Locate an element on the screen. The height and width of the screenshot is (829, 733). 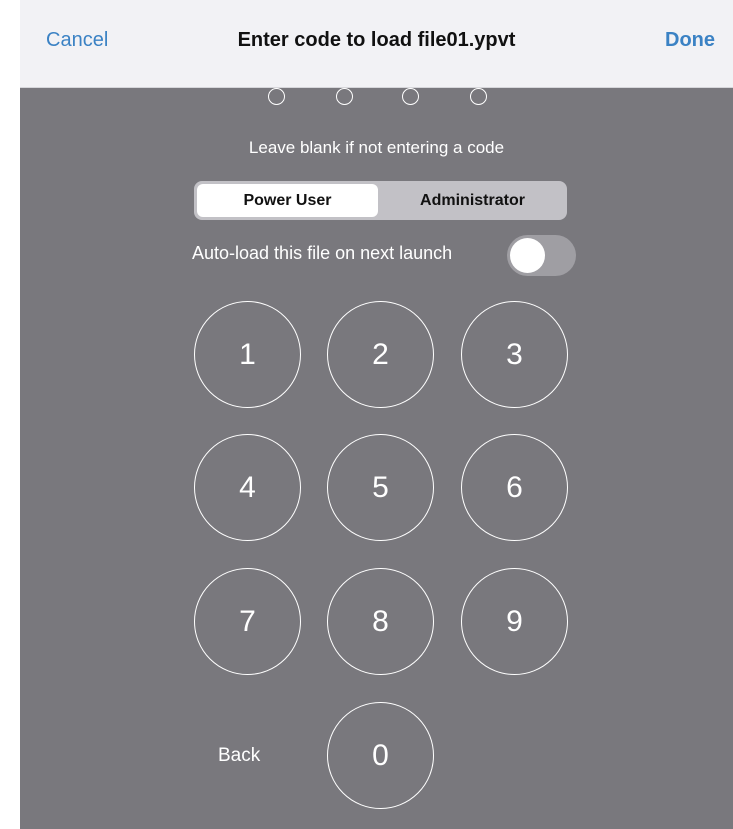
hint-text: Leave blank if not entering a code is located at coordinates (376, 147).